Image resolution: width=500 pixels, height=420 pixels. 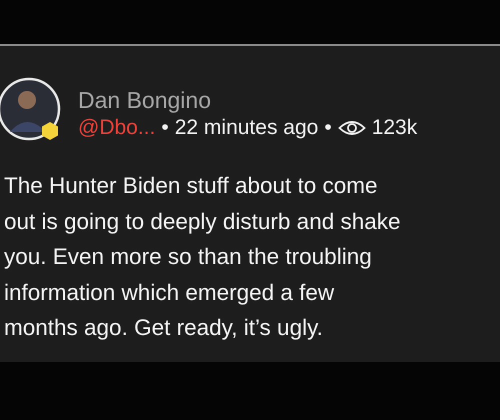 I want to click on eye-icon, so click(x=352, y=127).